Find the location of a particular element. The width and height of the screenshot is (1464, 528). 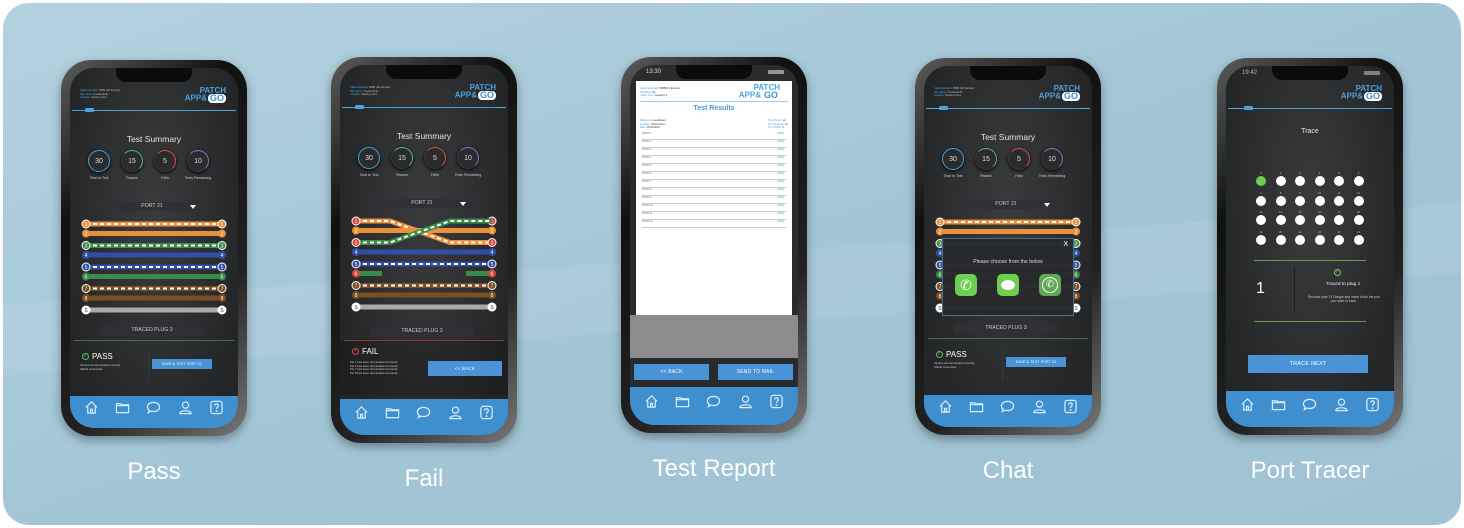

whatsapp-app-icon: ✆ is located at coordinates (1050, 285).